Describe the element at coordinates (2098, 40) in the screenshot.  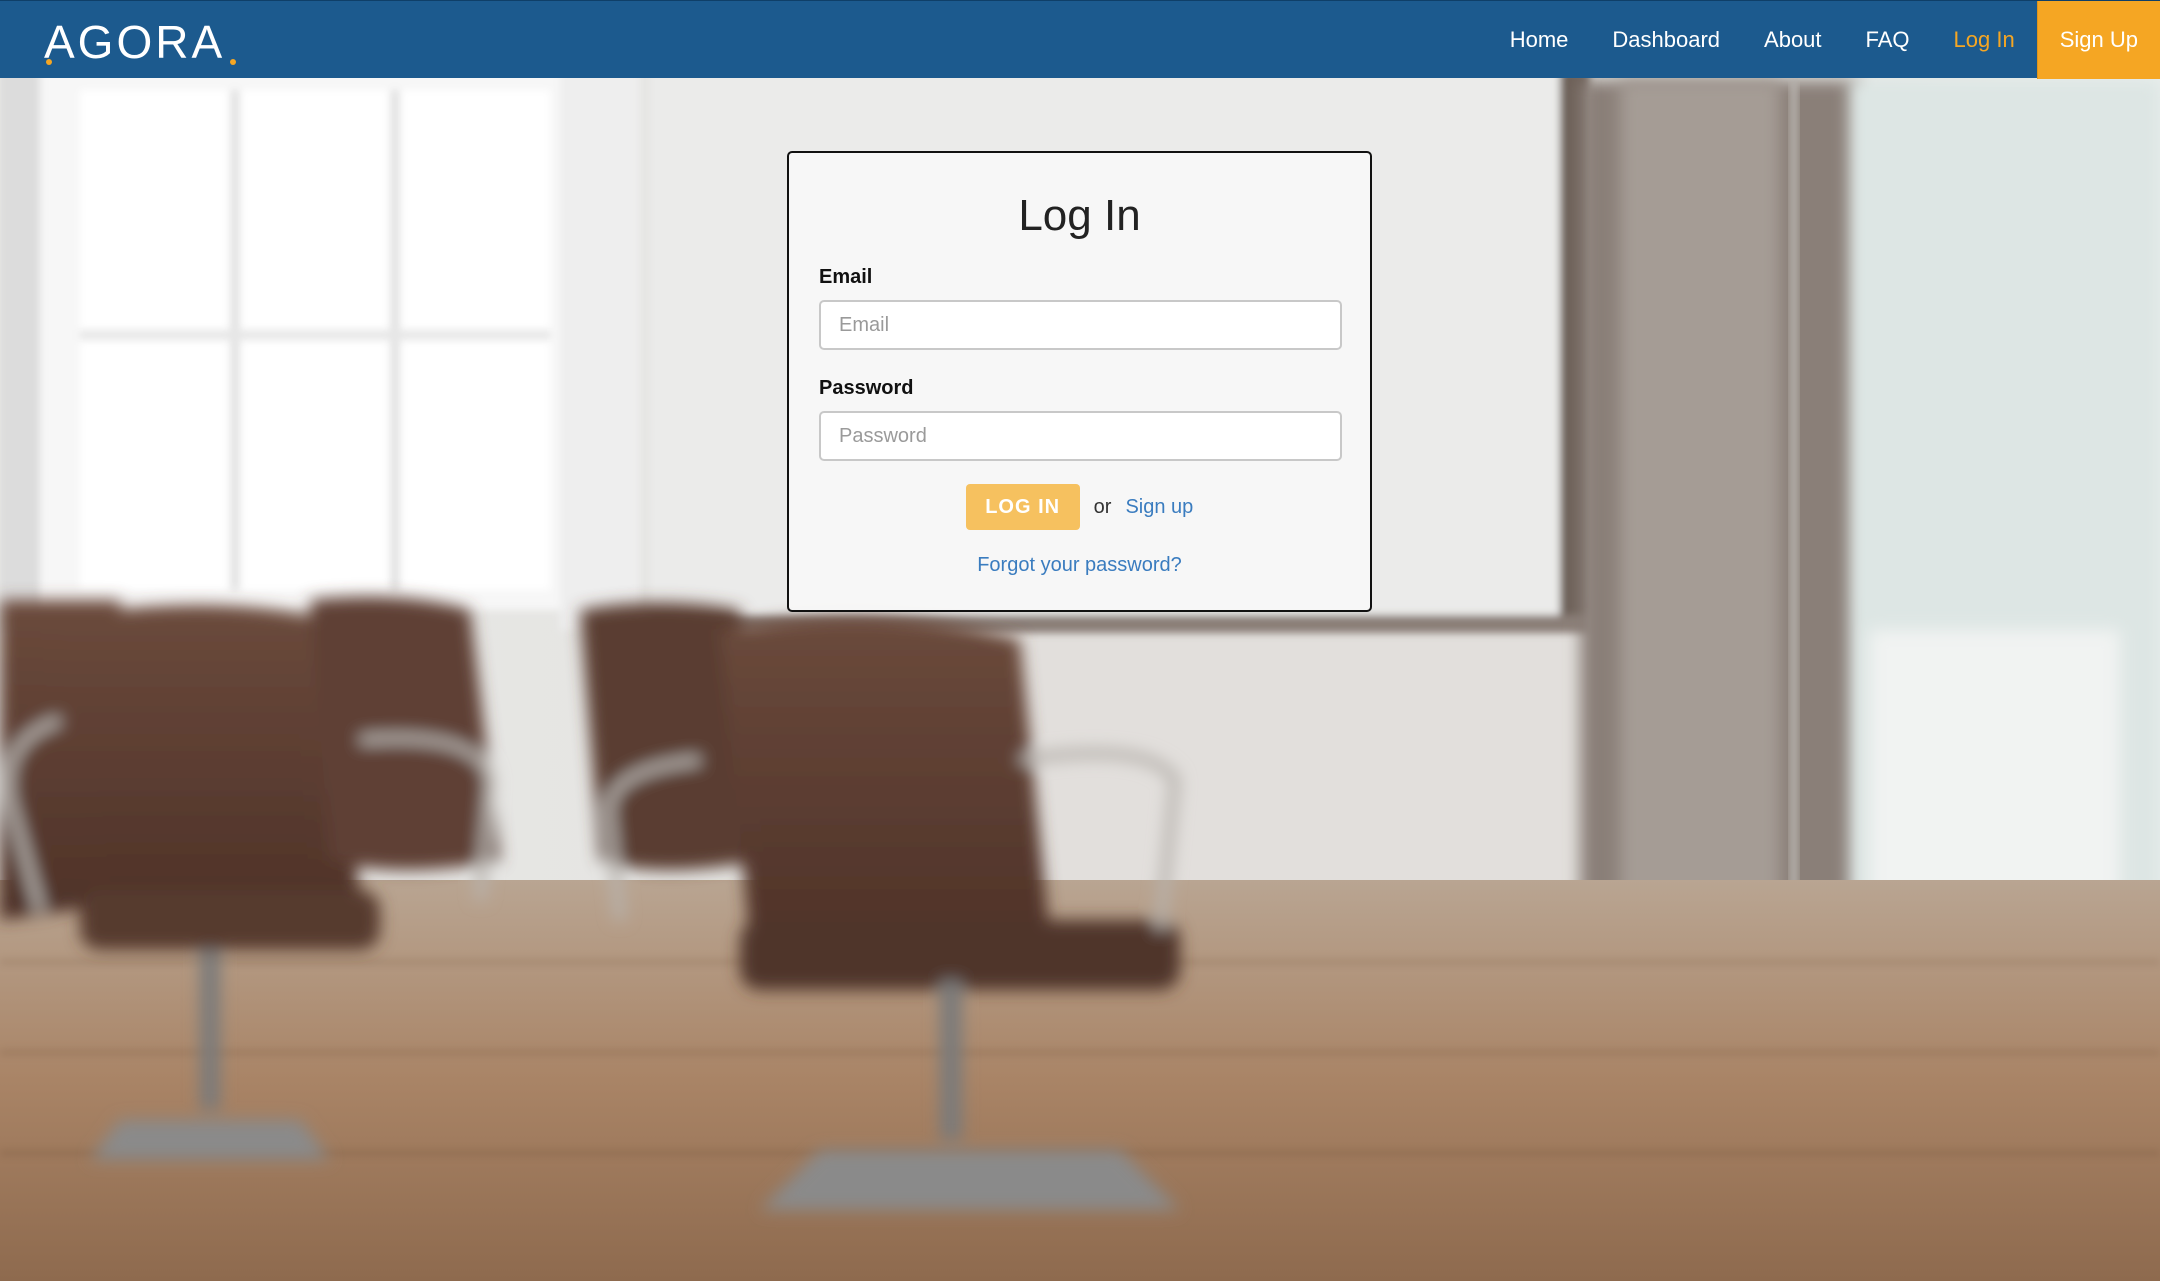
I see `nav-signup-button: Sign Up` at that location.